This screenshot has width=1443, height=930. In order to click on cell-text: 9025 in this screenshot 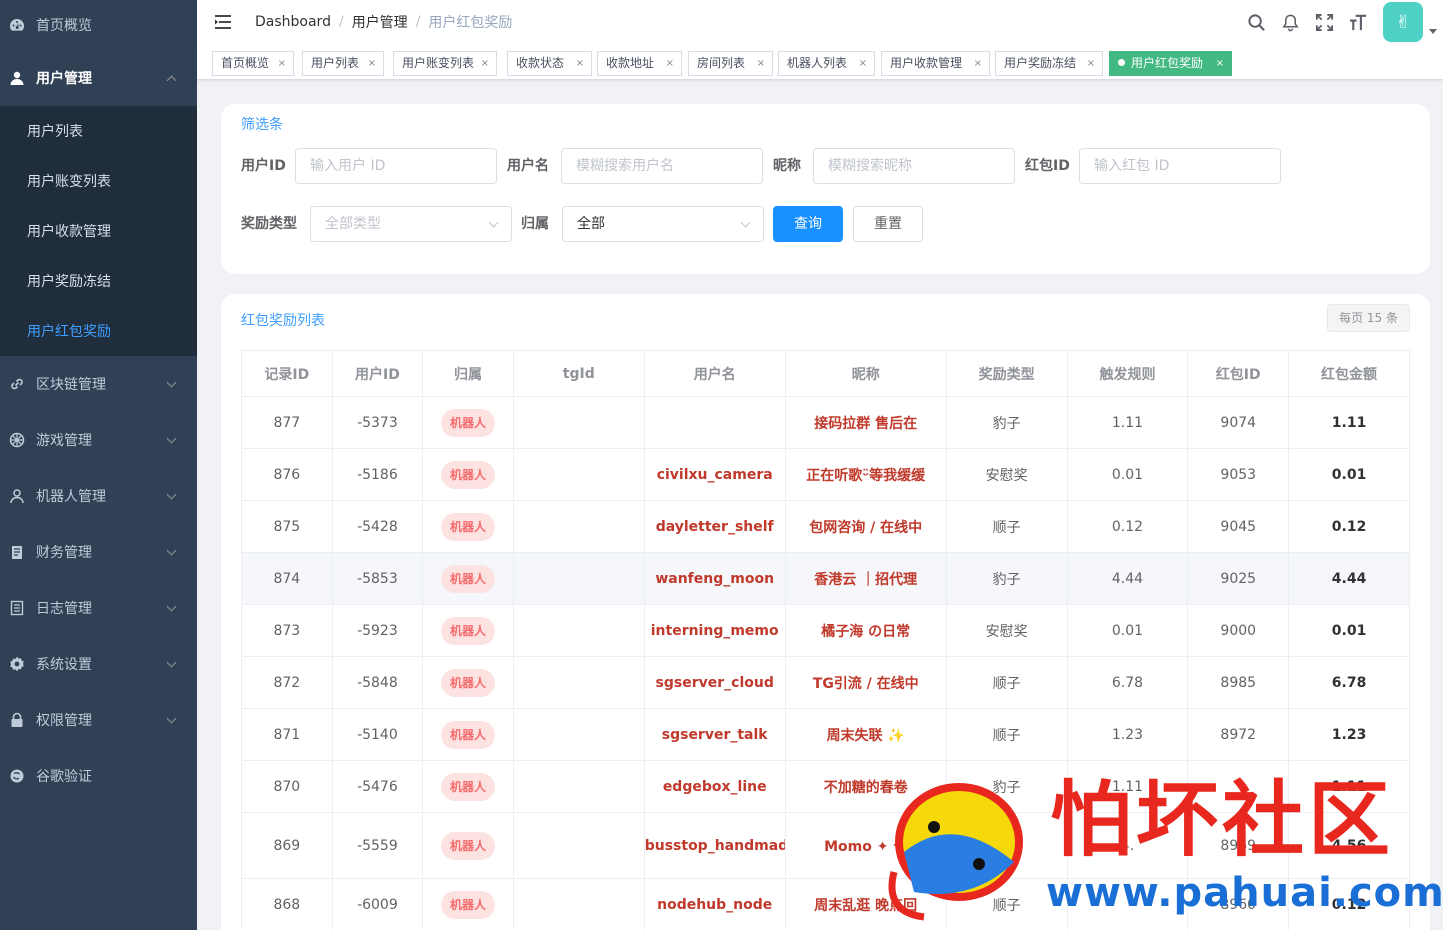, I will do `click(1238, 578)`.